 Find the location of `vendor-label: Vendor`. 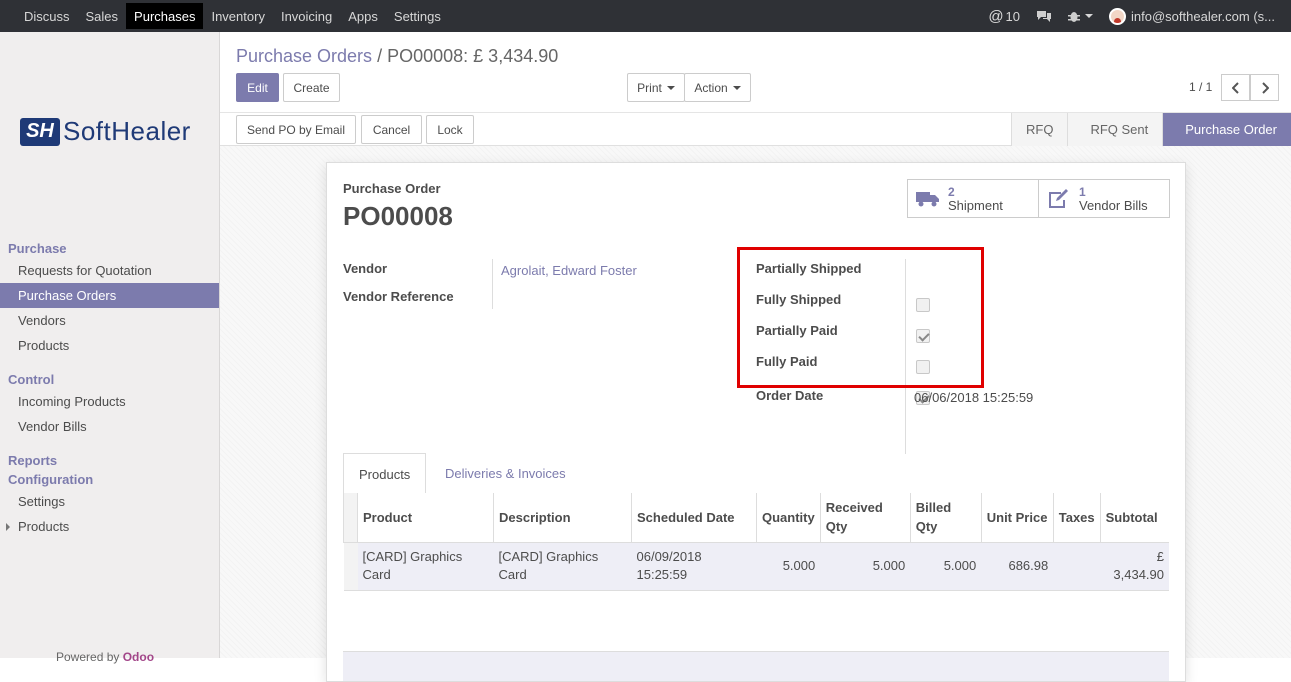

vendor-label: Vendor is located at coordinates (365, 268).